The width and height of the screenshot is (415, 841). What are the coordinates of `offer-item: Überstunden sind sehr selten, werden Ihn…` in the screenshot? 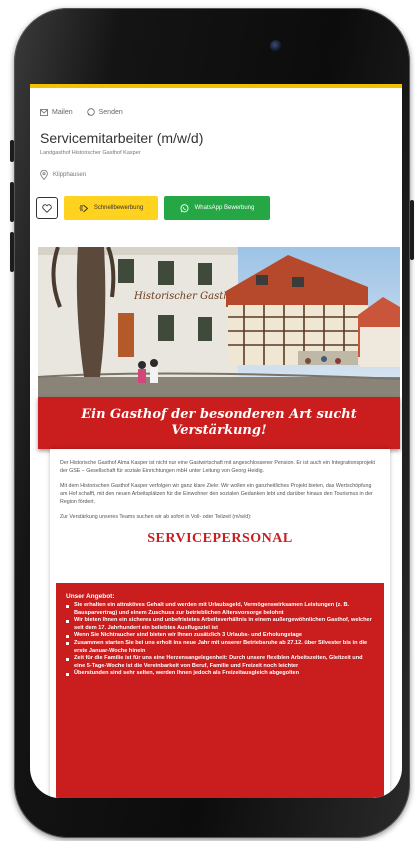 It's located at (220, 674).